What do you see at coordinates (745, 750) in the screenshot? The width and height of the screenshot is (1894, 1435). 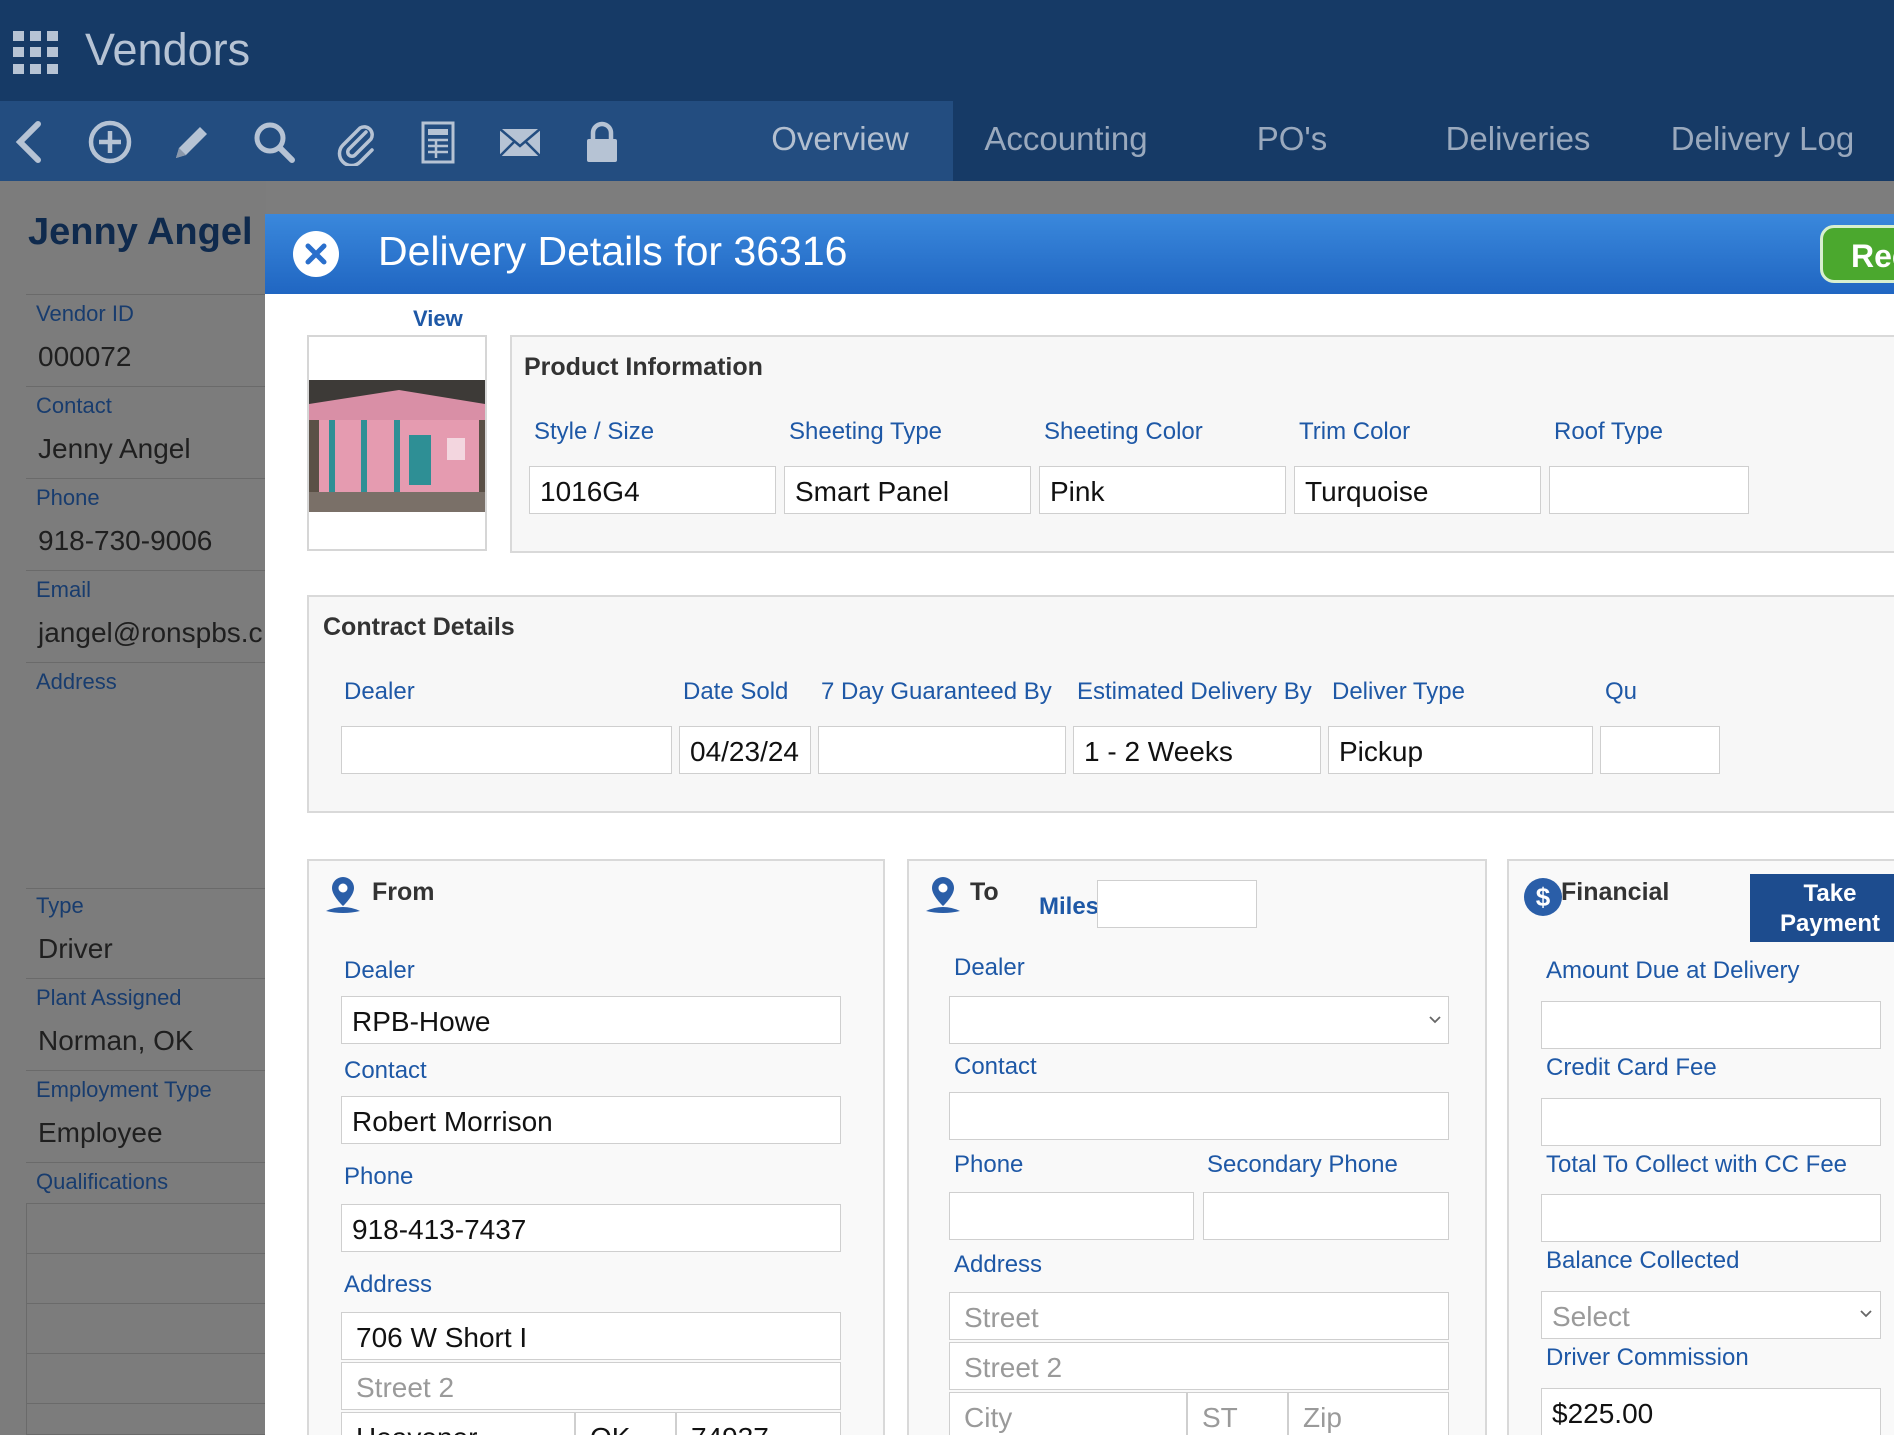 I see `date-sold-field: 04/23/24` at bounding box center [745, 750].